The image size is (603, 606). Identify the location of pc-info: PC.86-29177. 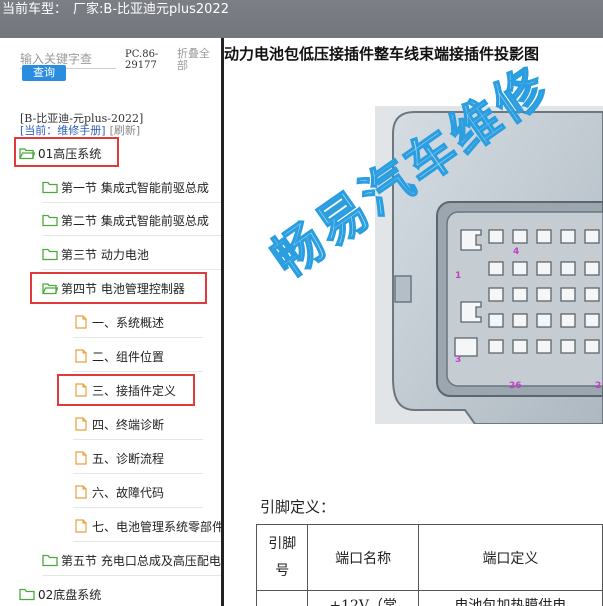
(142, 60).